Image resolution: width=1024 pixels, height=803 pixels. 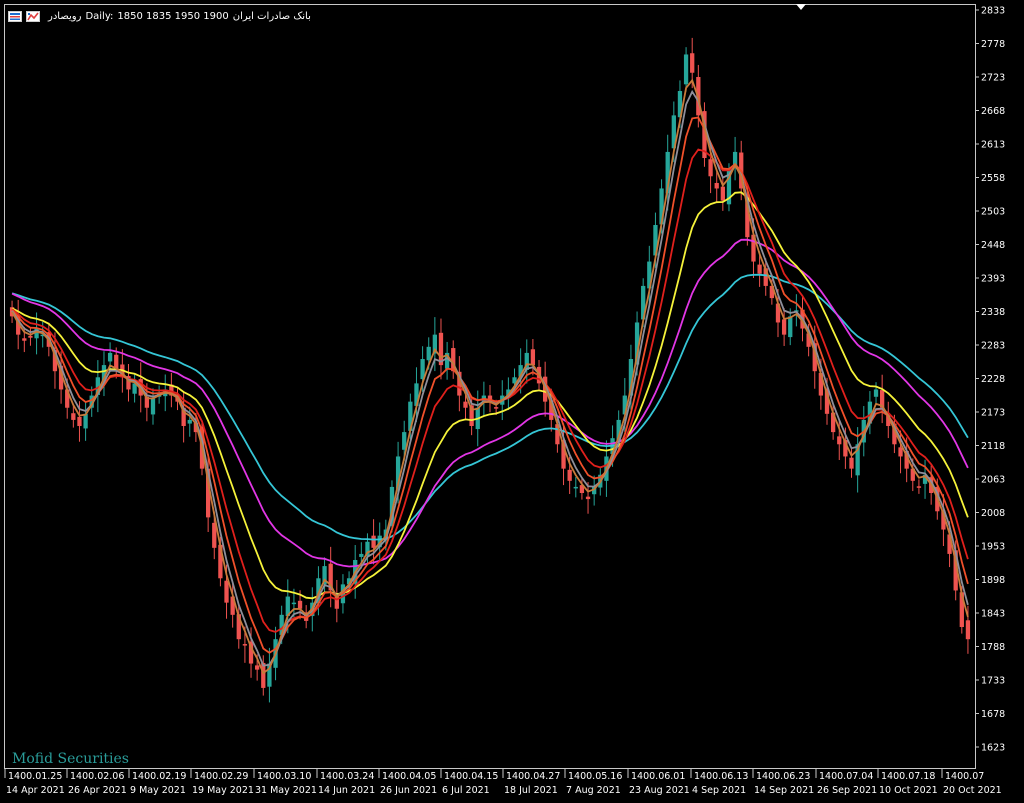 I want to click on y-tick-label: 2778, so click(x=993, y=44).